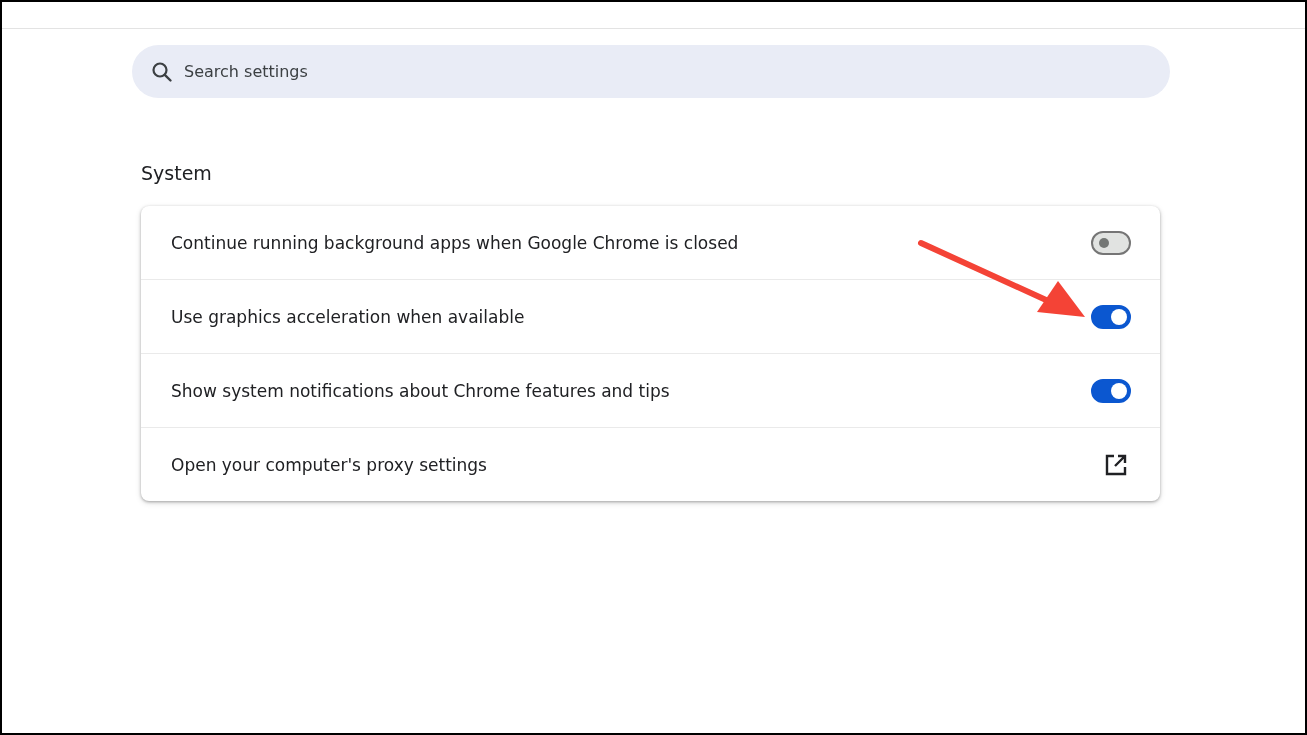 The image size is (1307, 735). Describe the element at coordinates (348, 316) in the screenshot. I see `setting-label: Use graphics acceleration when available` at that location.